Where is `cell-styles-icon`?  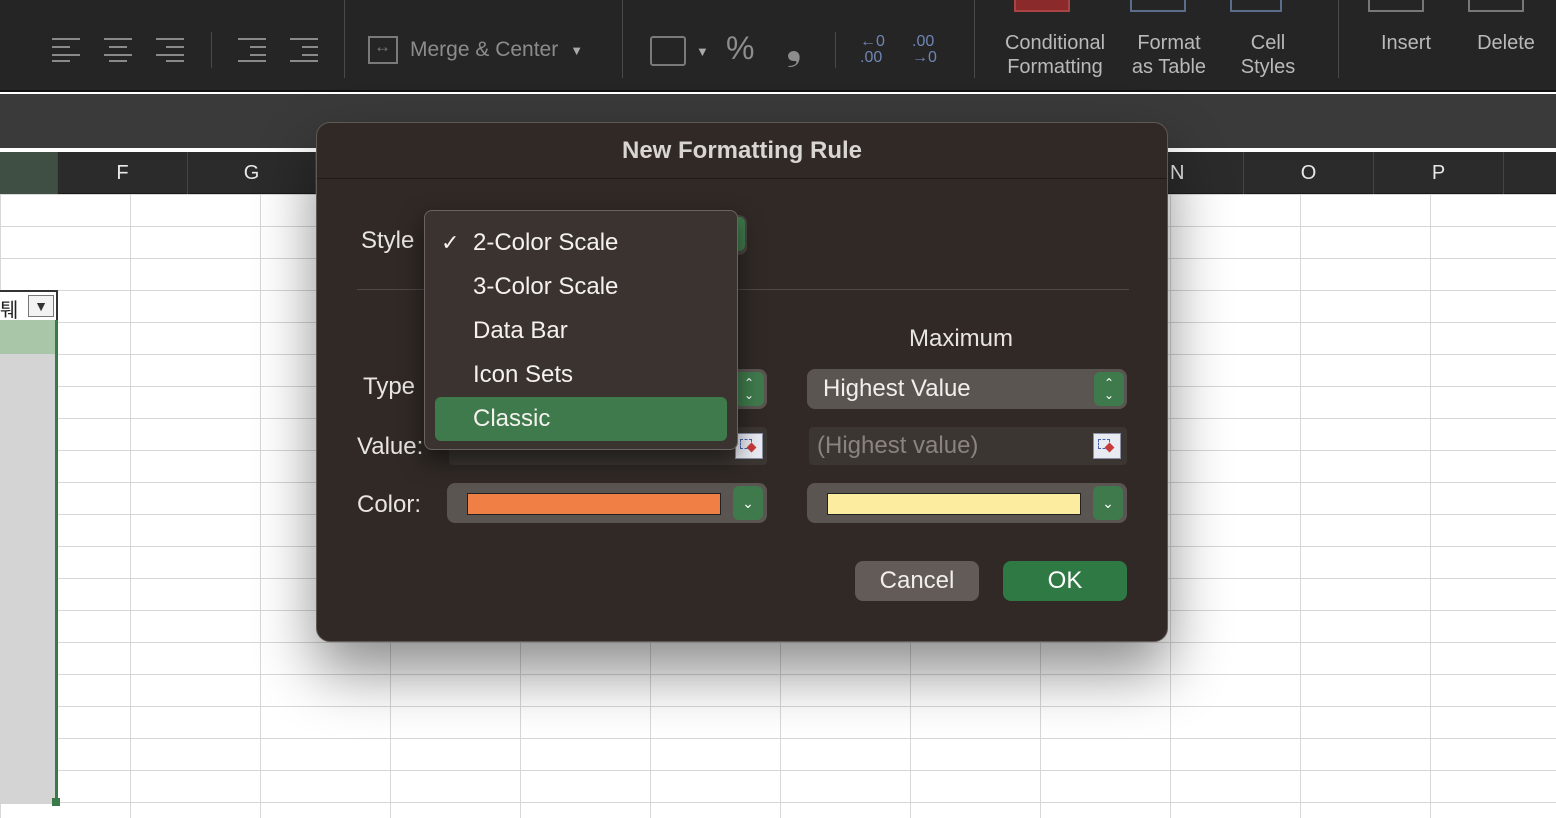
cell-styles-icon is located at coordinates (1256, 6).